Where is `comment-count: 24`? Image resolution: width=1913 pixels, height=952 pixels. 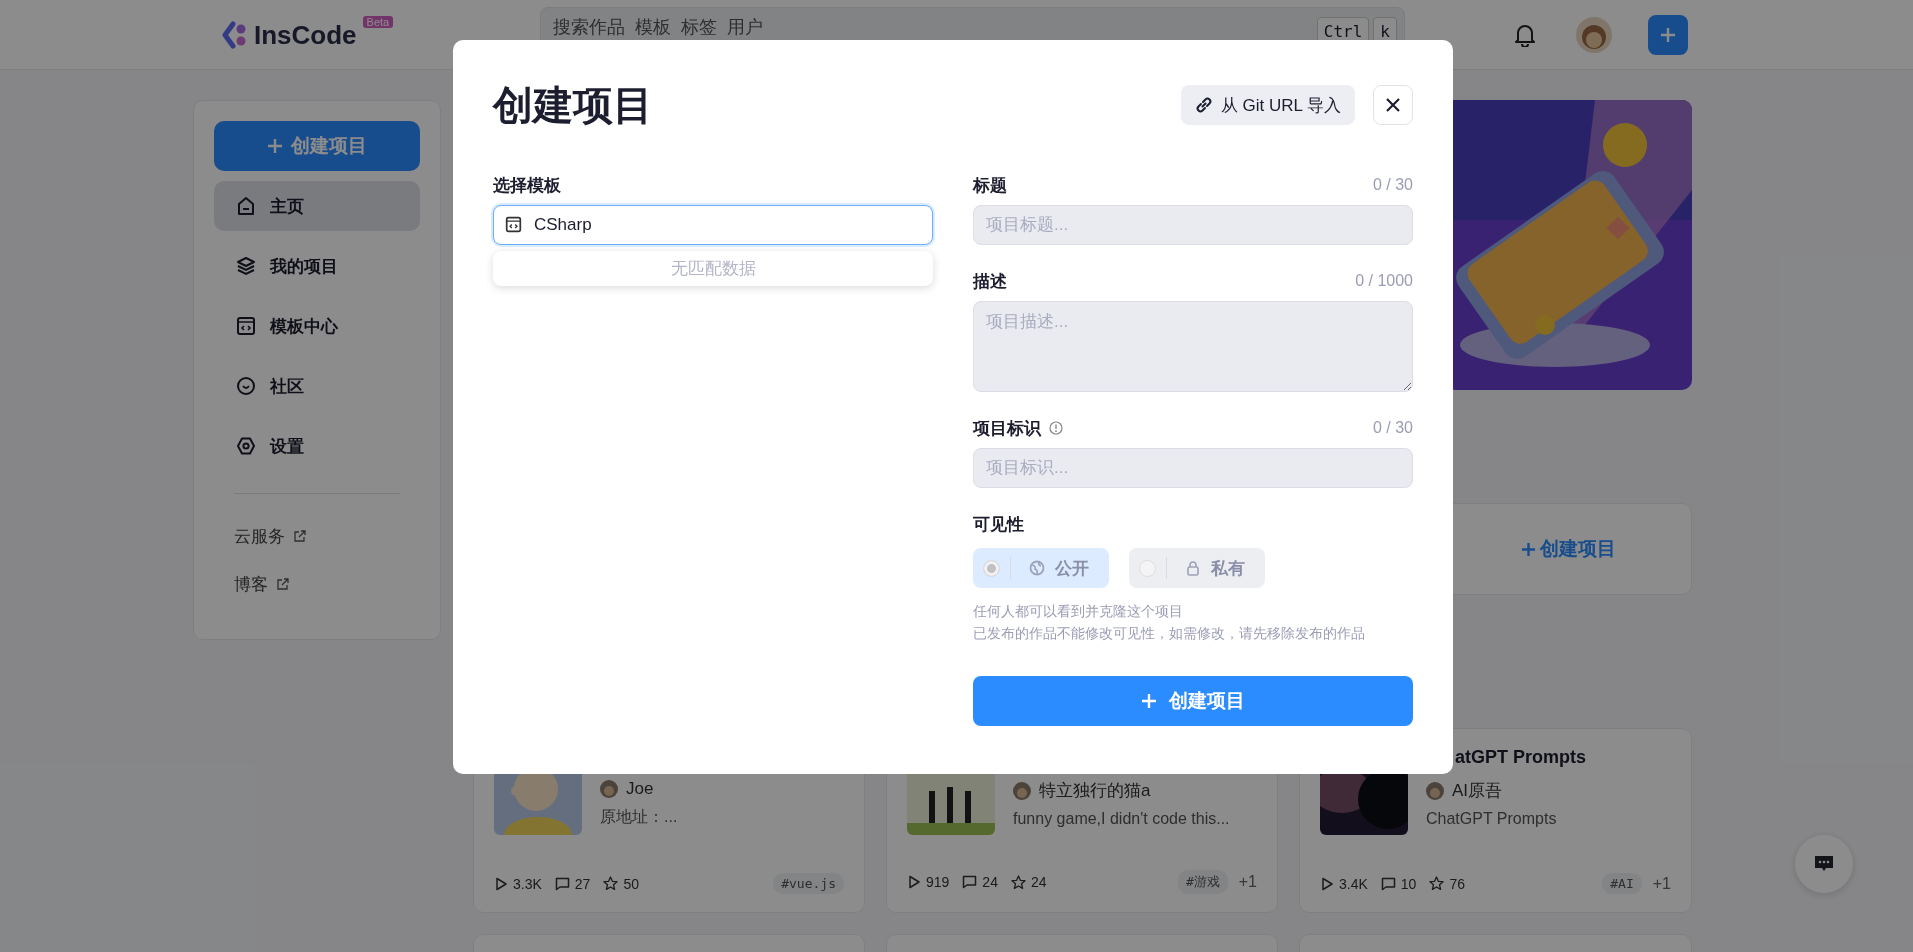
comment-count: 24 is located at coordinates (990, 882).